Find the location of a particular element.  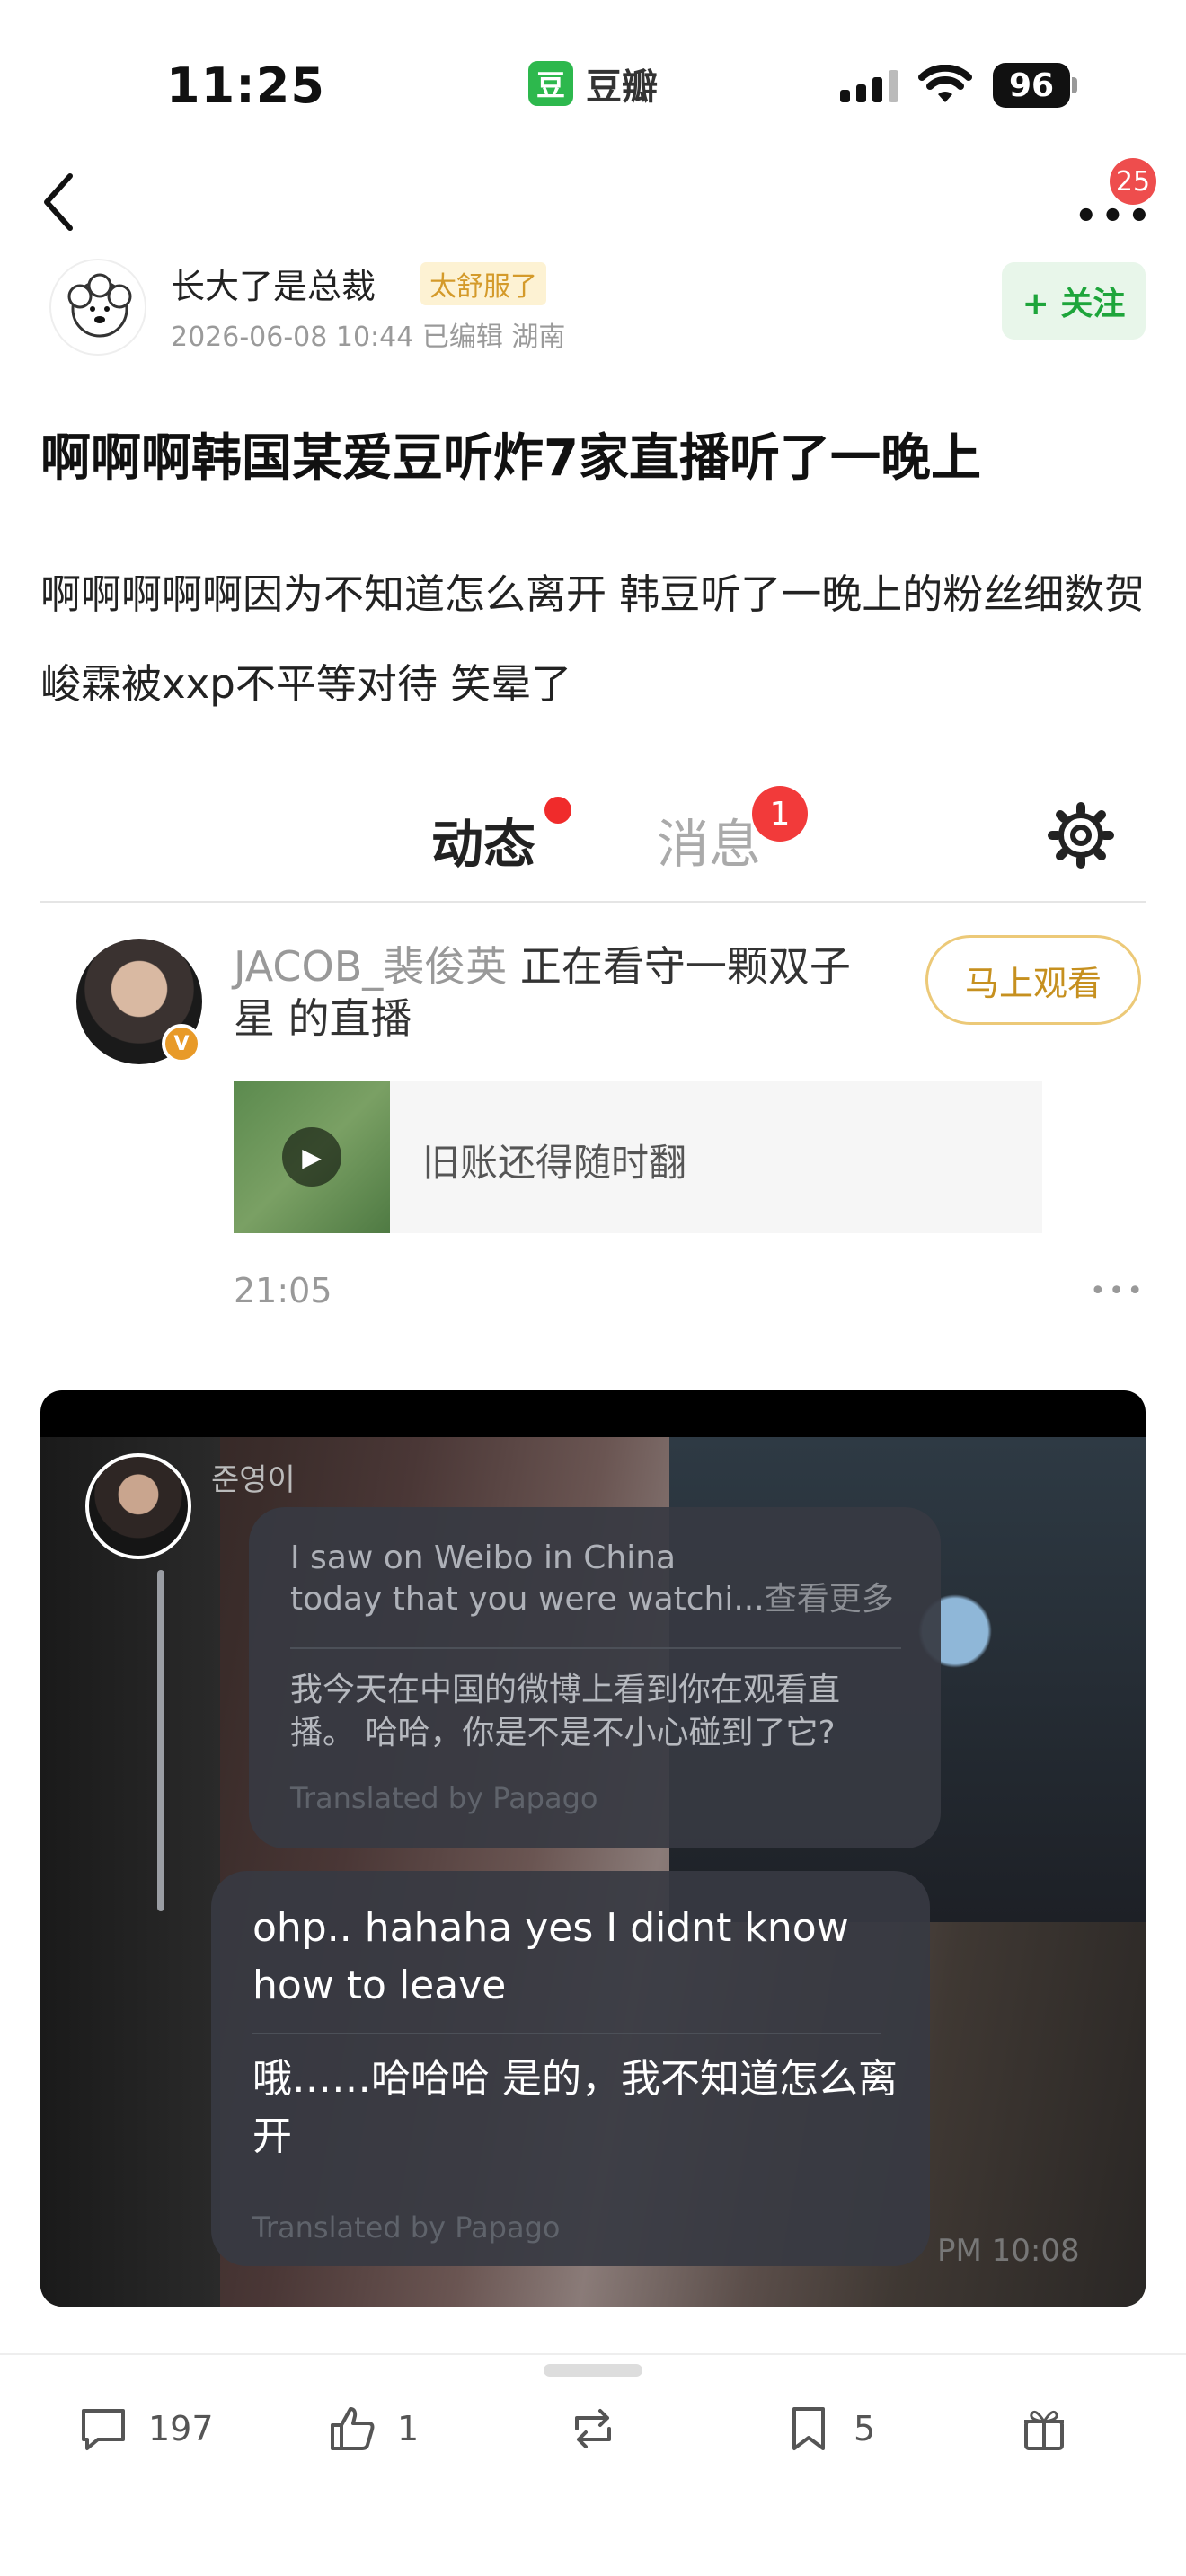

shared-video-title: 旧账还得随时翻 is located at coordinates (554, 1163).